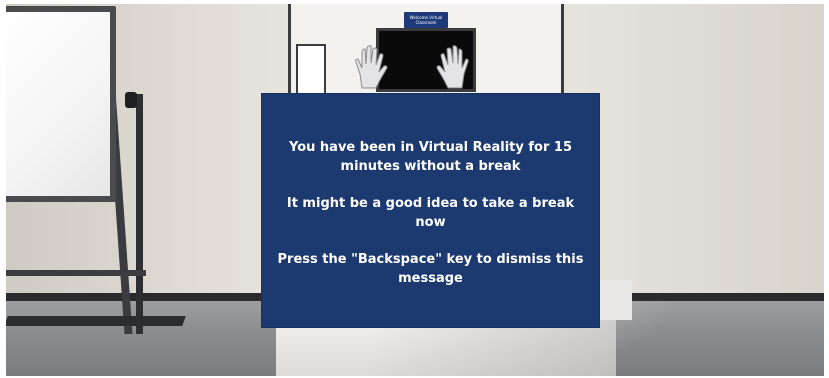 The height and width of the screenshot is (378, 829). What do you see at coordinates (139, 214) in the screenshot?
I see `whiteboard-easel-leg` at bounding box center [139, 214].